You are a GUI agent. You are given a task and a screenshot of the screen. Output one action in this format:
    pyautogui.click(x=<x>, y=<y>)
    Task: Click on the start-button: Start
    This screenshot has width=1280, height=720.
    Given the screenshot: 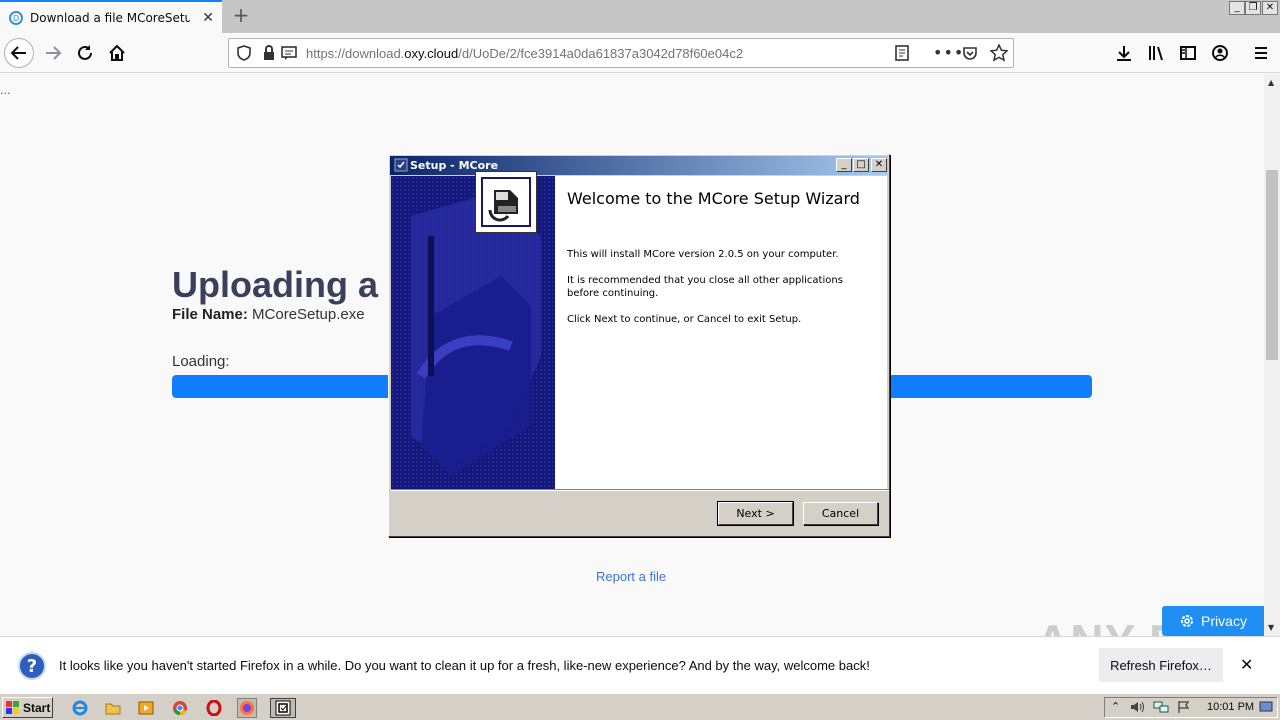 What is the action you would take?
    pyautogui.click(x=27, y=707)
    